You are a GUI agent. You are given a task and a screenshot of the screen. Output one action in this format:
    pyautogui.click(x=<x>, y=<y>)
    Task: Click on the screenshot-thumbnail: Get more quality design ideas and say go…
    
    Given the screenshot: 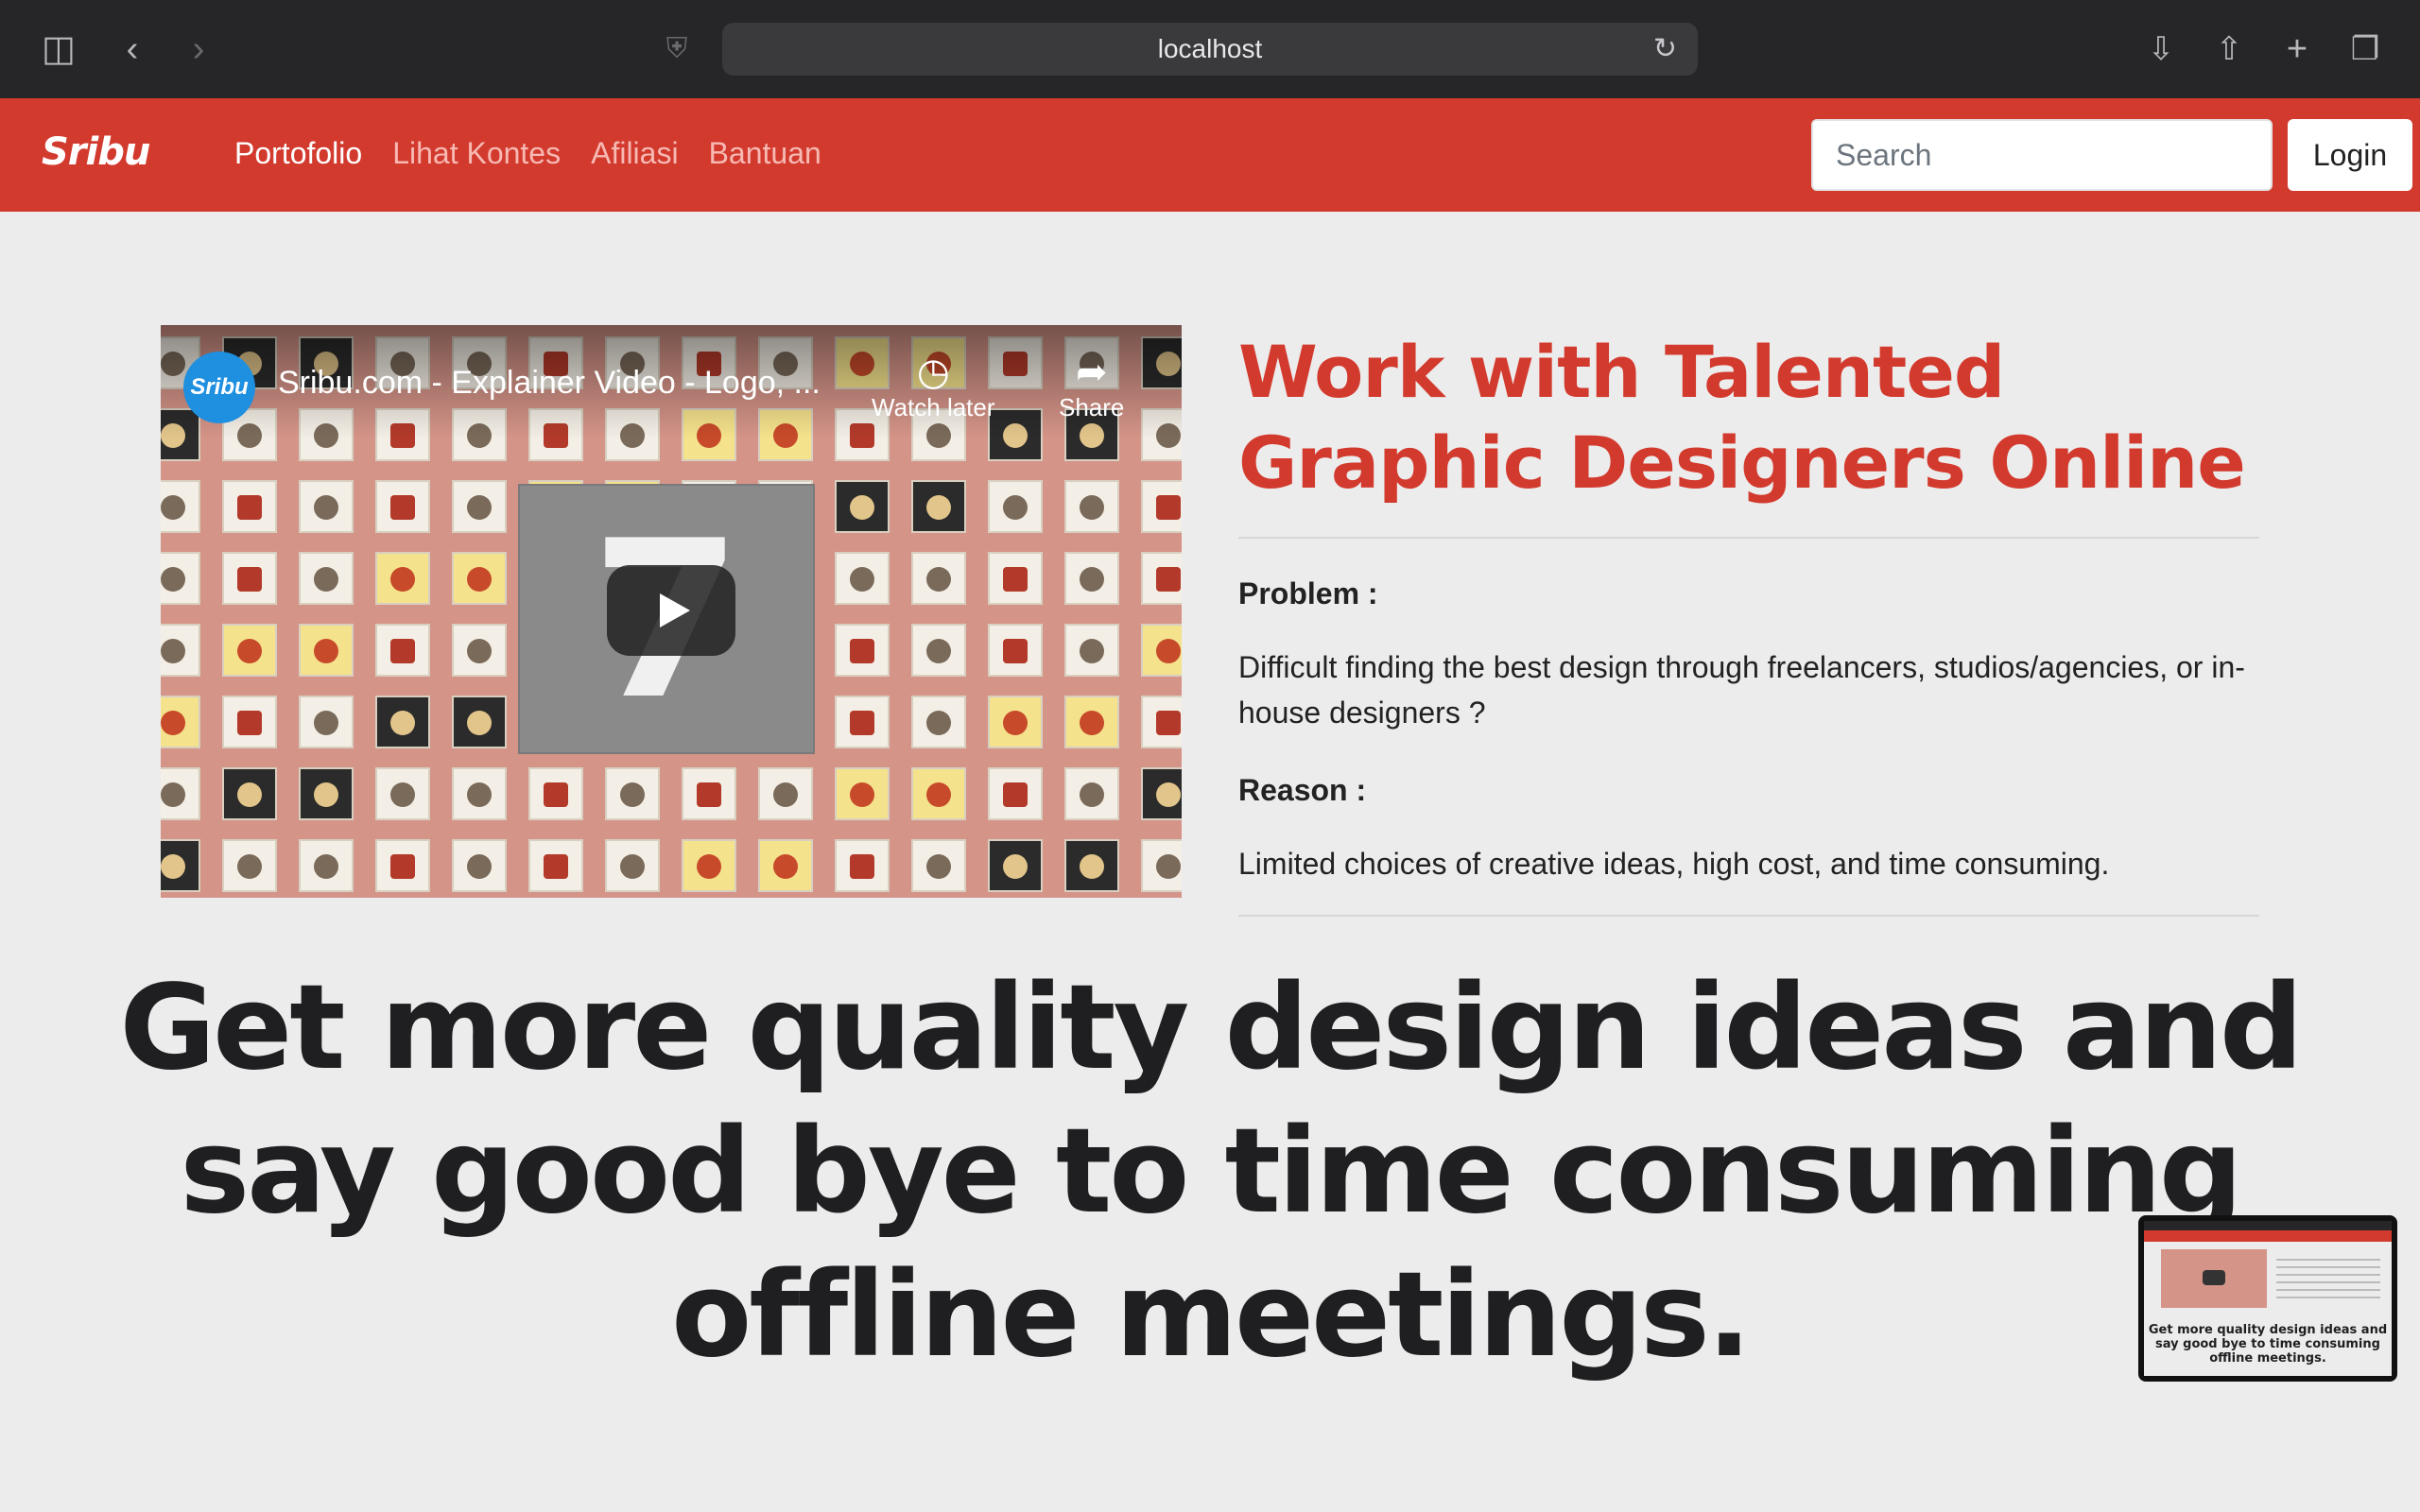 What is the action you would take?
    pyautogui.click(x=2267, y=1298)
    